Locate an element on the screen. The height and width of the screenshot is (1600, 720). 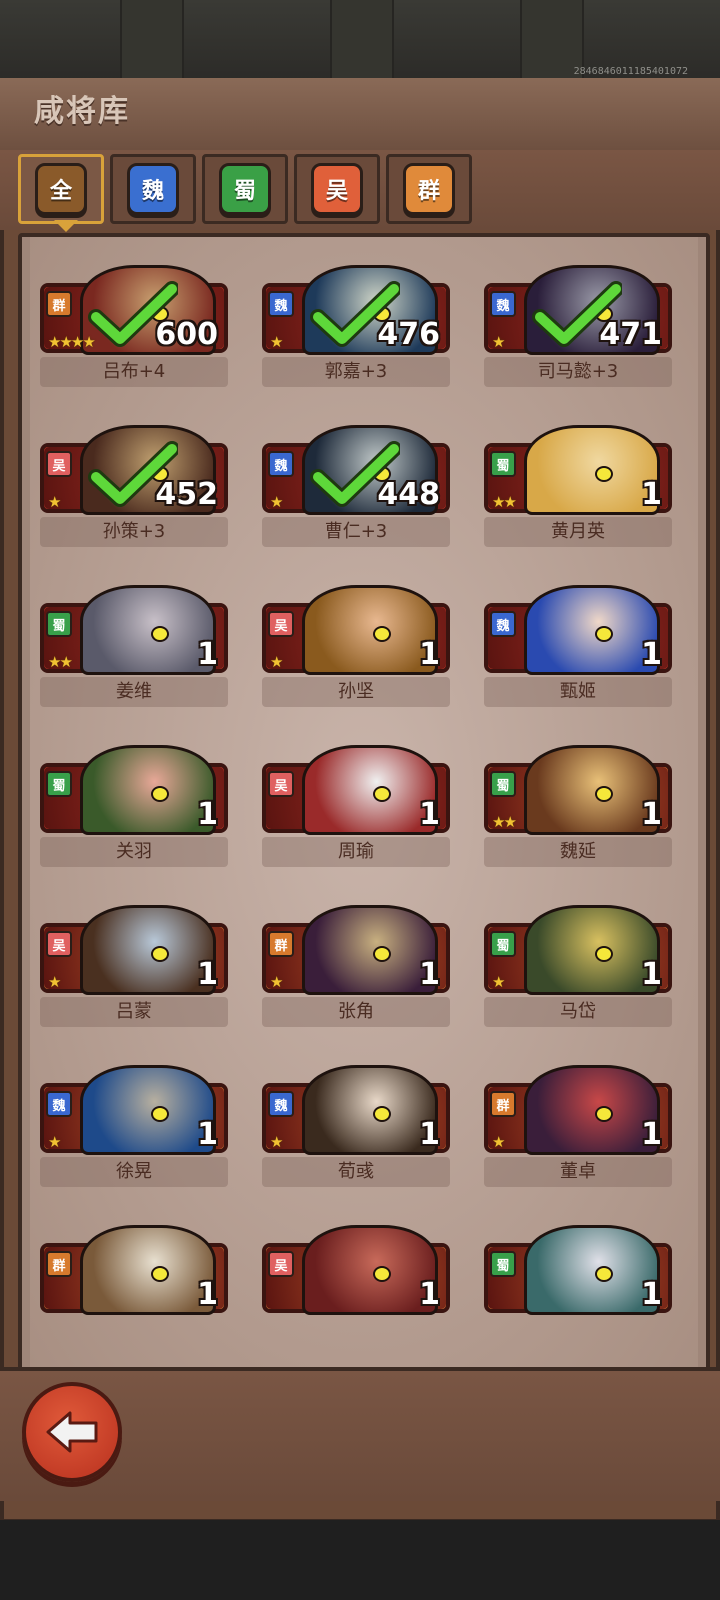
hero-card: 吴1 is located at coordinates (357, 1273).